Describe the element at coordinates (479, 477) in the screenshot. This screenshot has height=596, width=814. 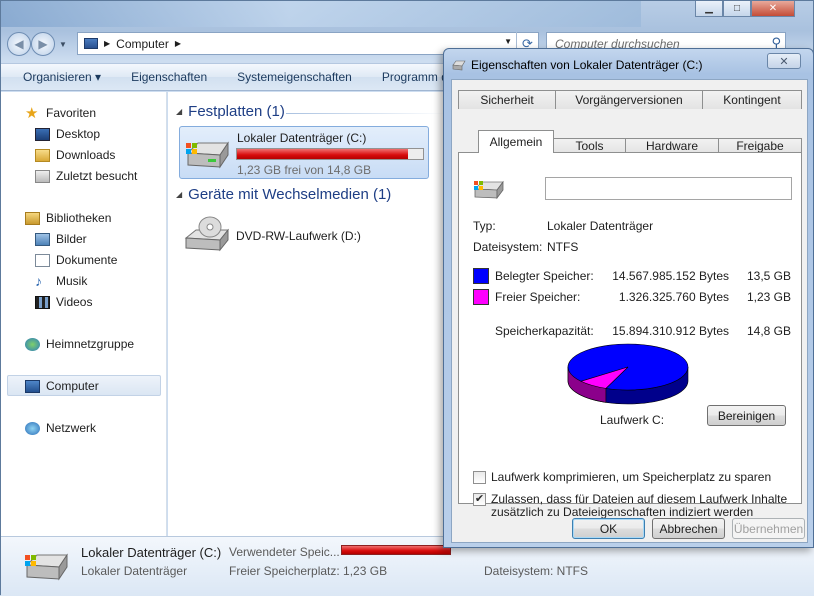
I see `compress-drive-checkbox` at that location.